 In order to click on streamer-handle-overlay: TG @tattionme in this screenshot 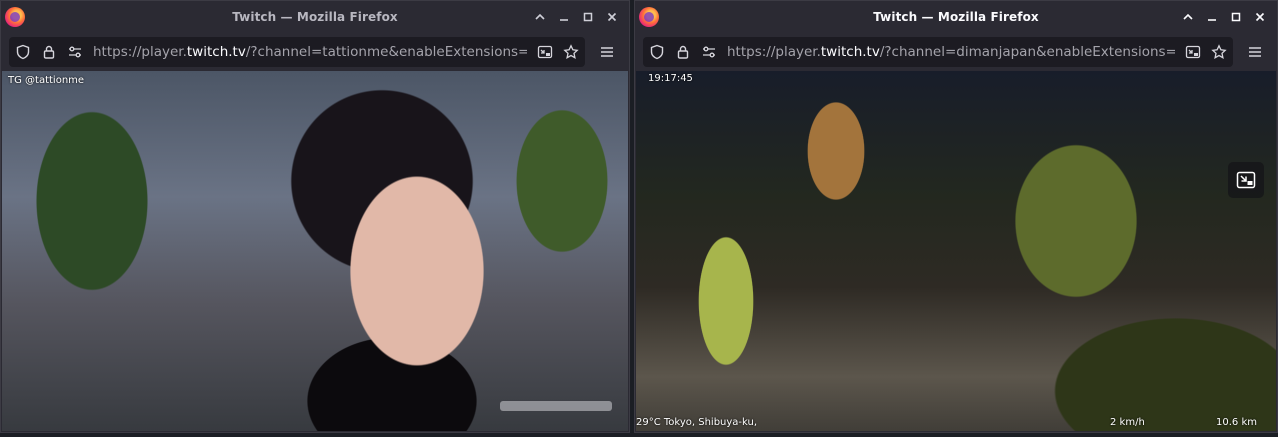, I will do `click(46, 80)`.